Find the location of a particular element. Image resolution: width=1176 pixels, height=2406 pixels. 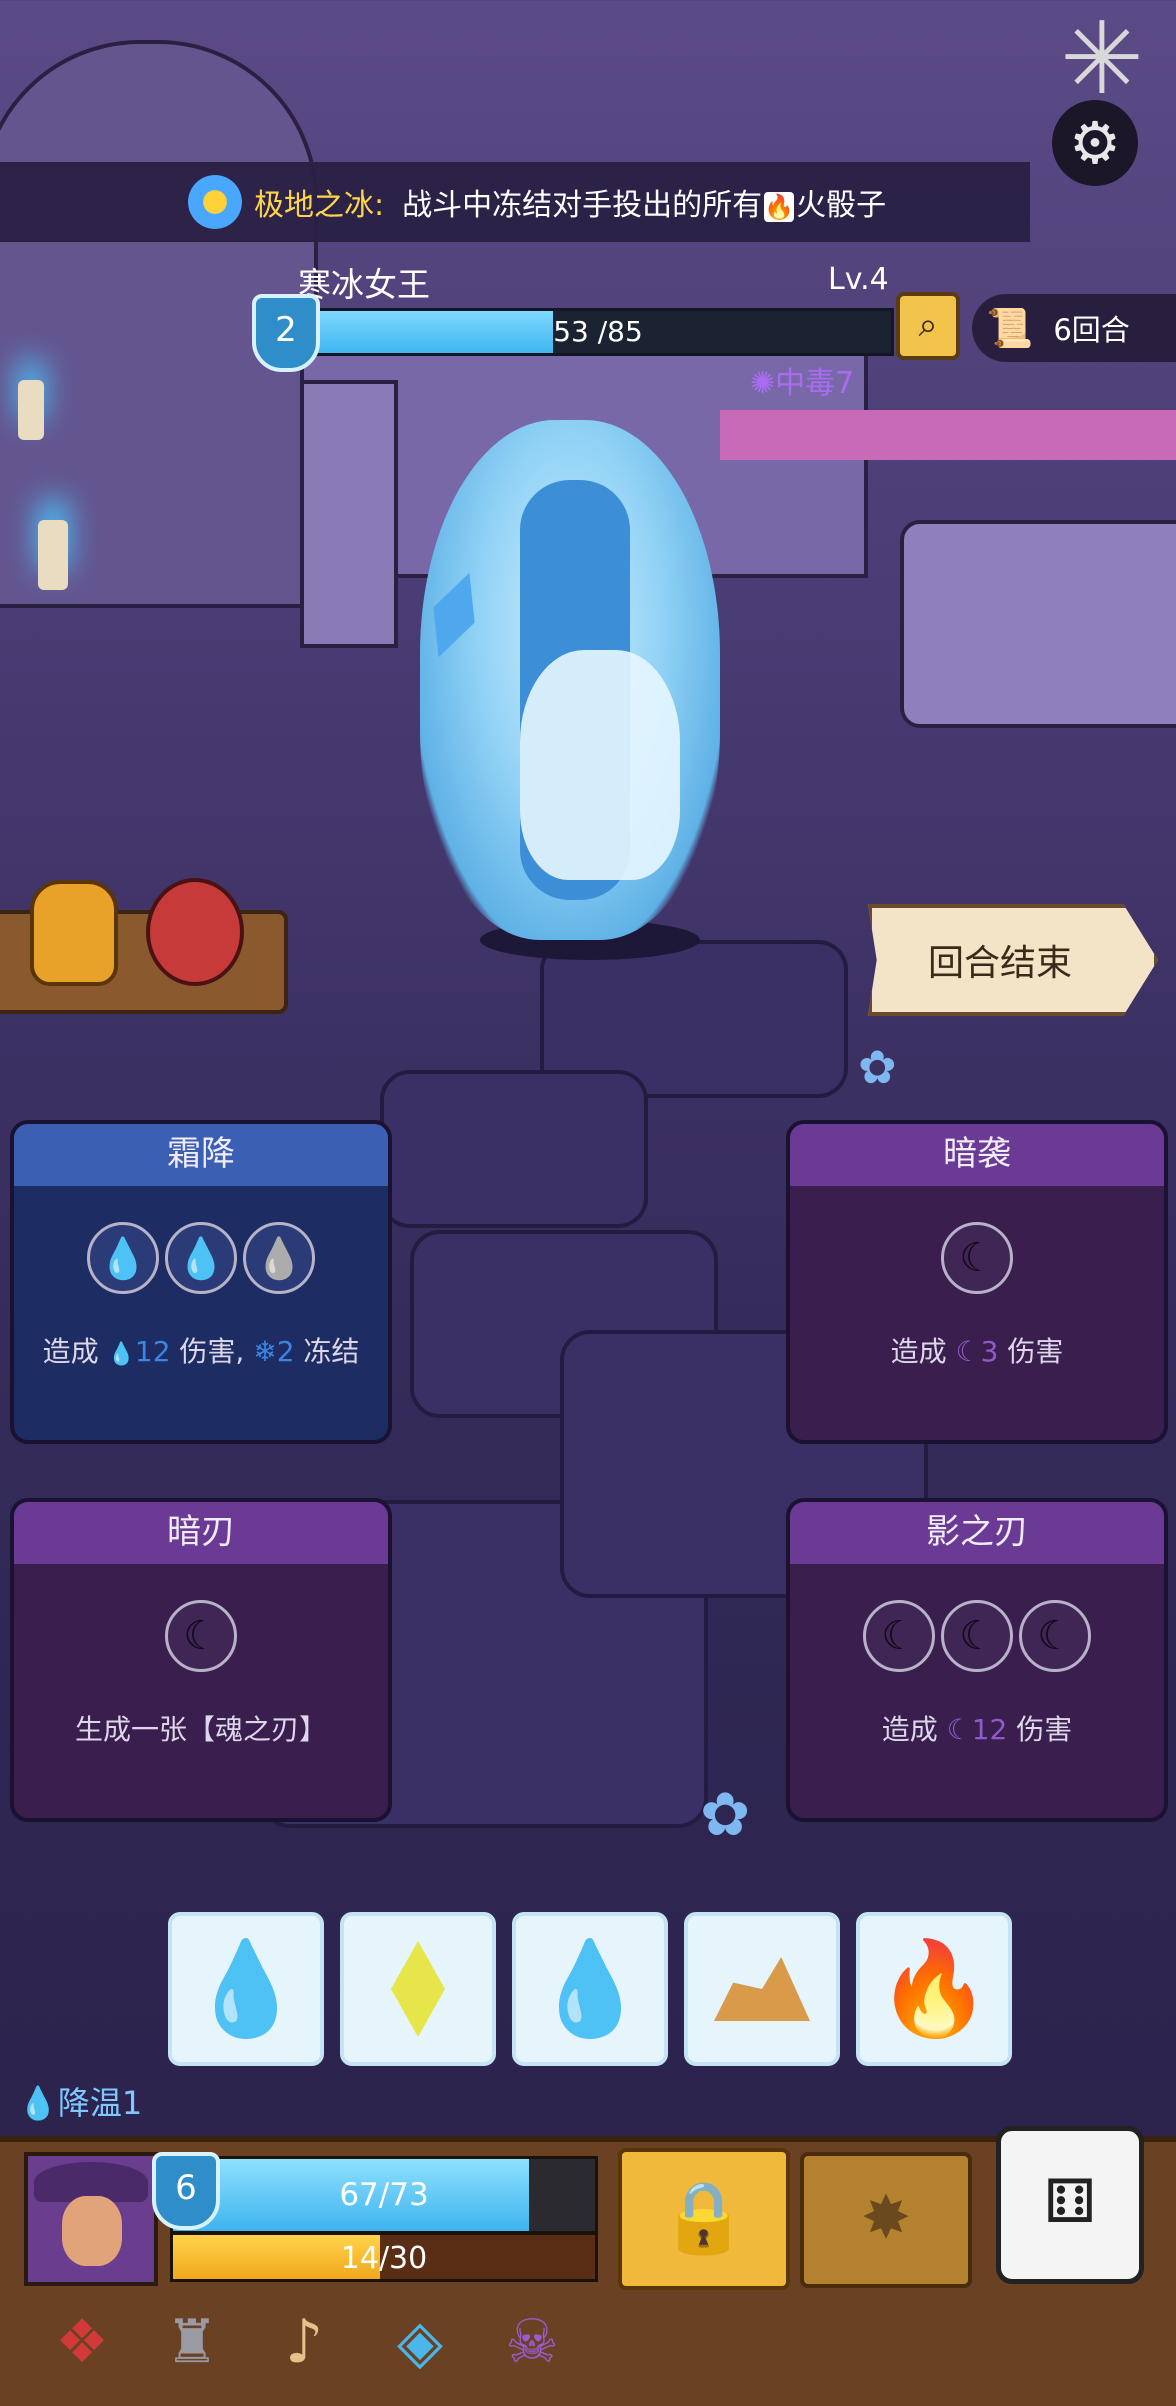

avatar is located at coordinates (91, 2219).